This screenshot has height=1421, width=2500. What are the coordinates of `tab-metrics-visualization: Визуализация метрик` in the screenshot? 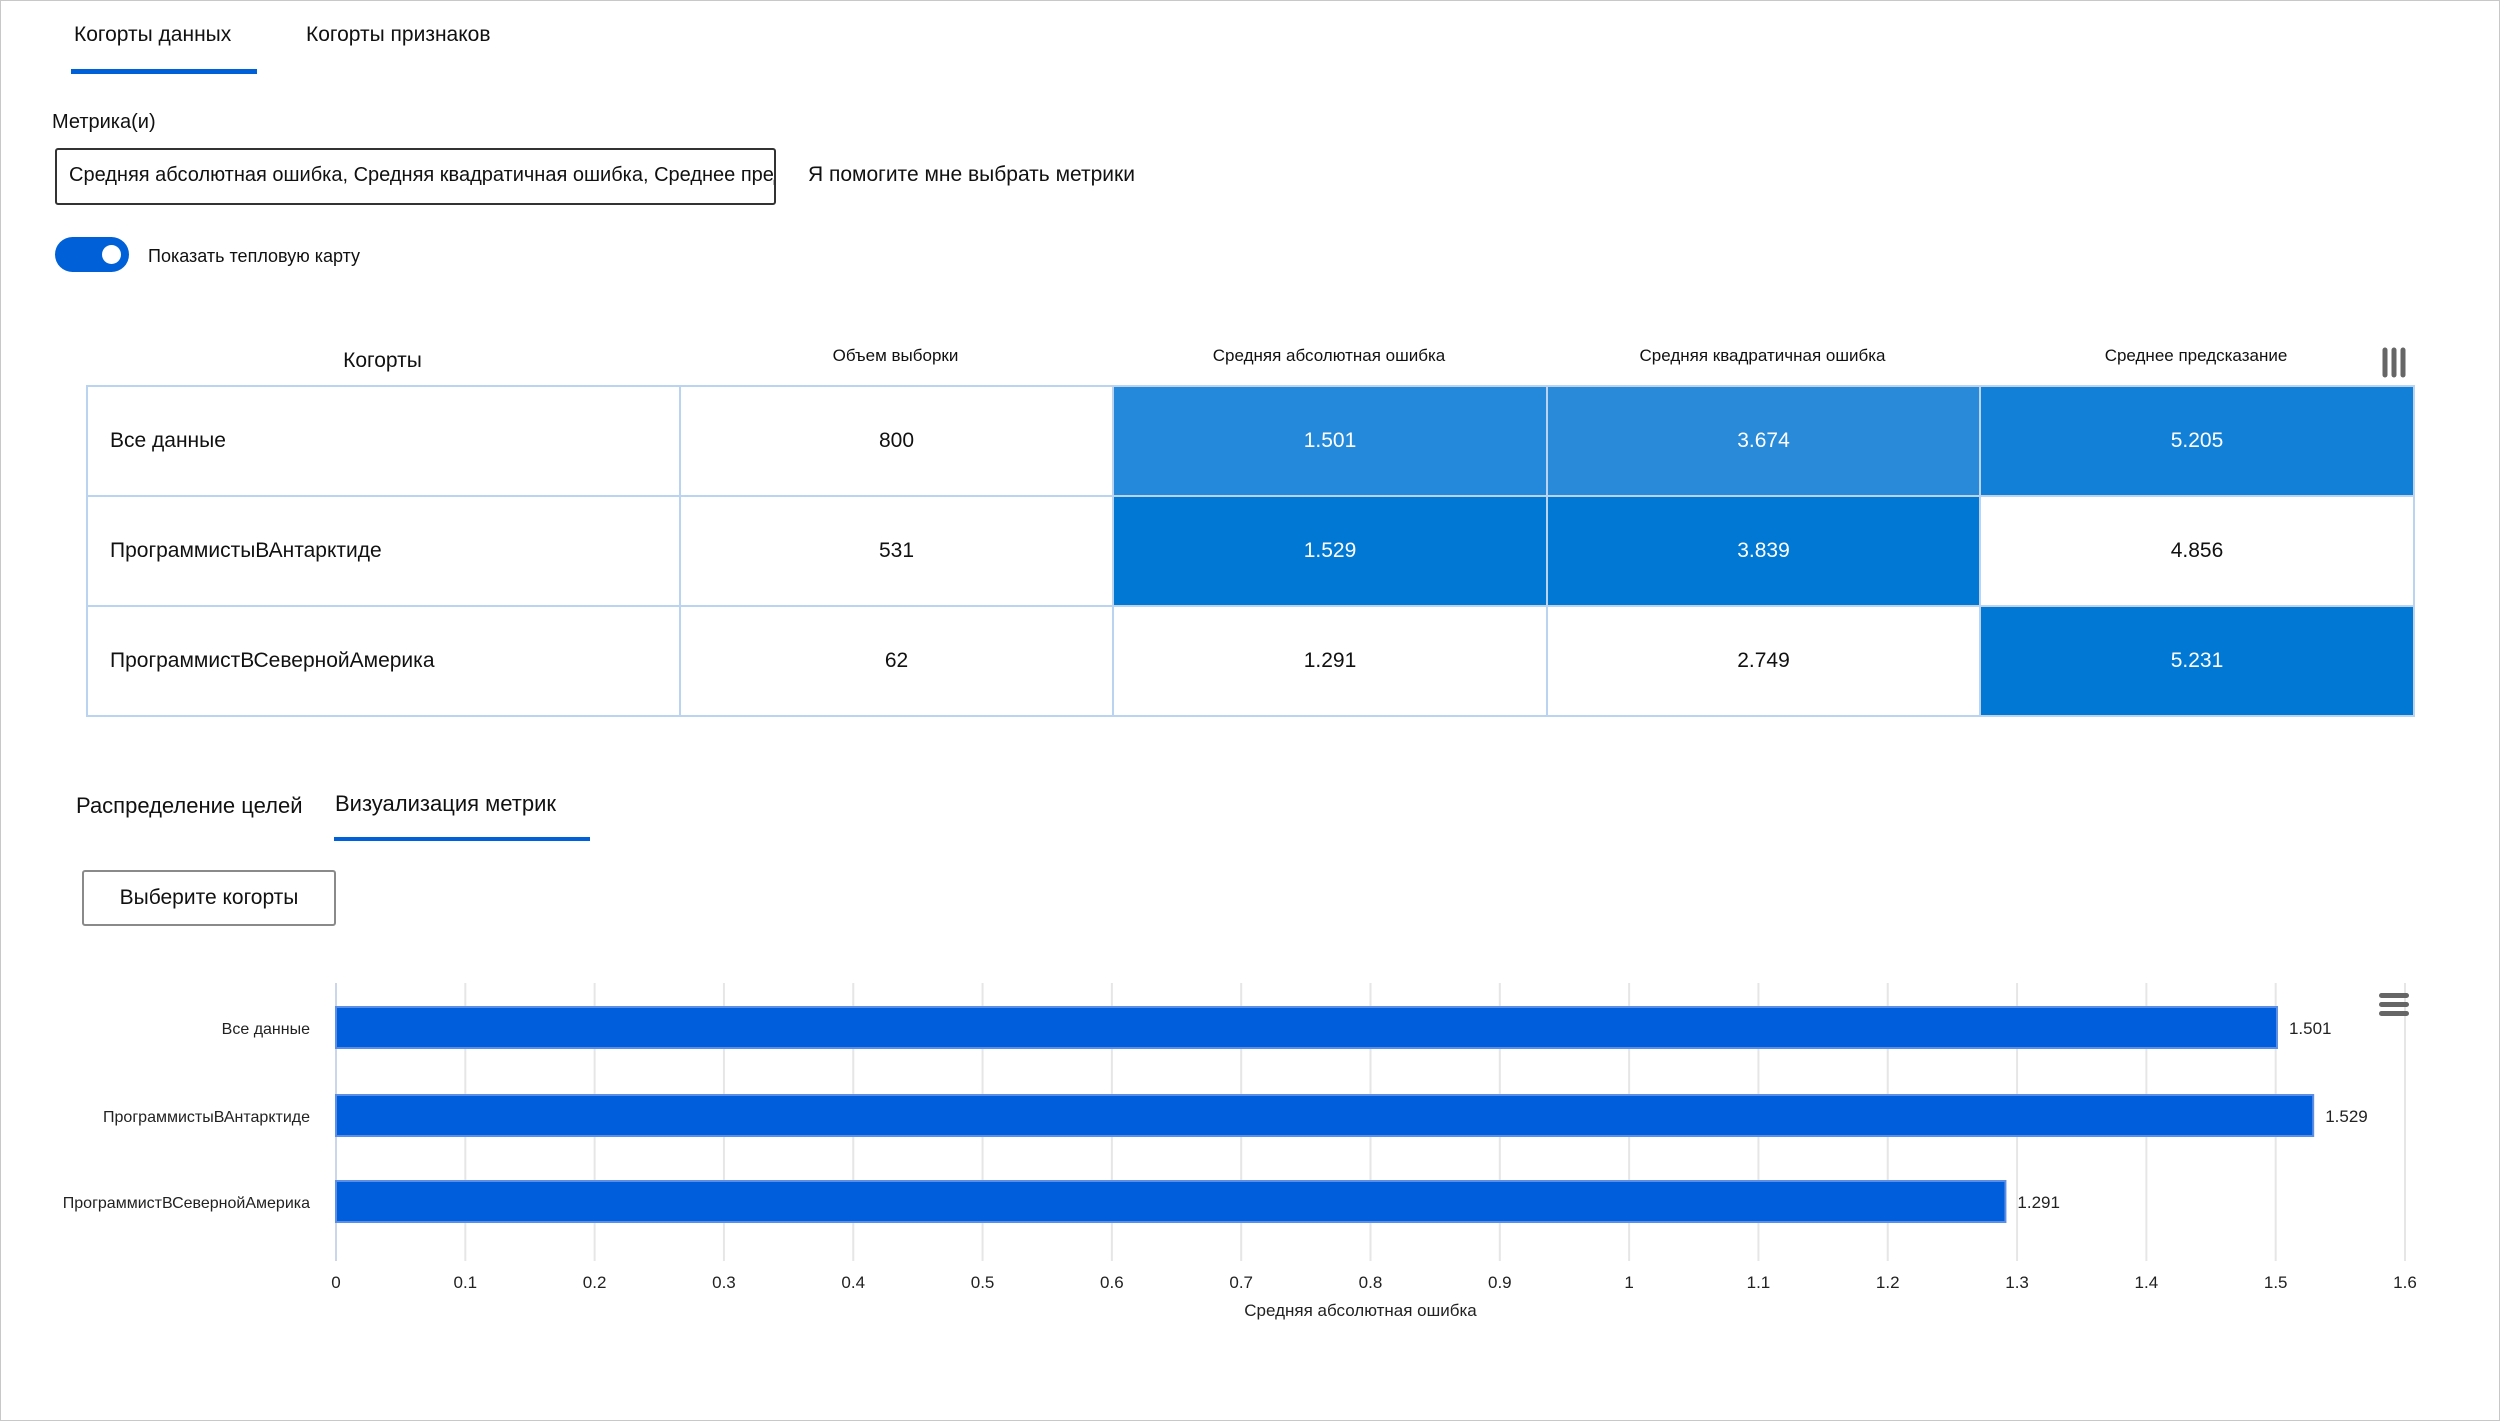 It's located at (445, 804).